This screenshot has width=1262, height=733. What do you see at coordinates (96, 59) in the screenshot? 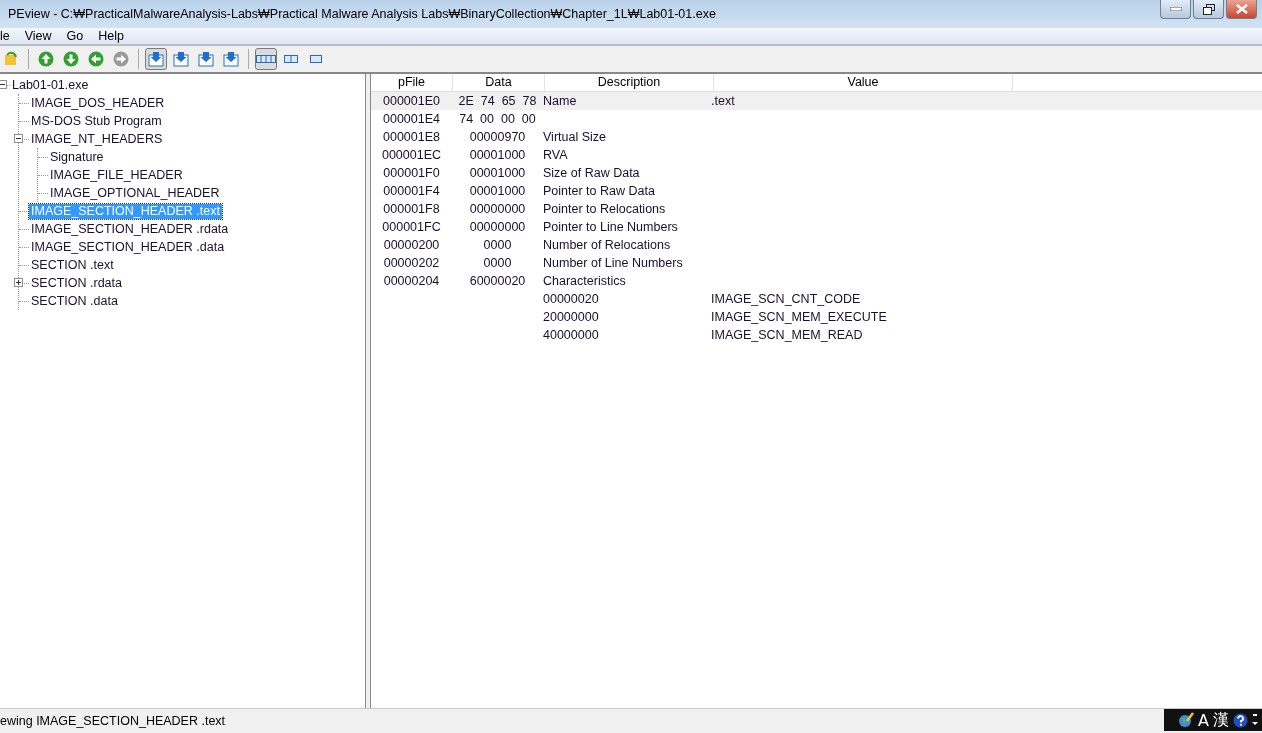
I see `left-arrow-icon` at bounding box center [96, 59].